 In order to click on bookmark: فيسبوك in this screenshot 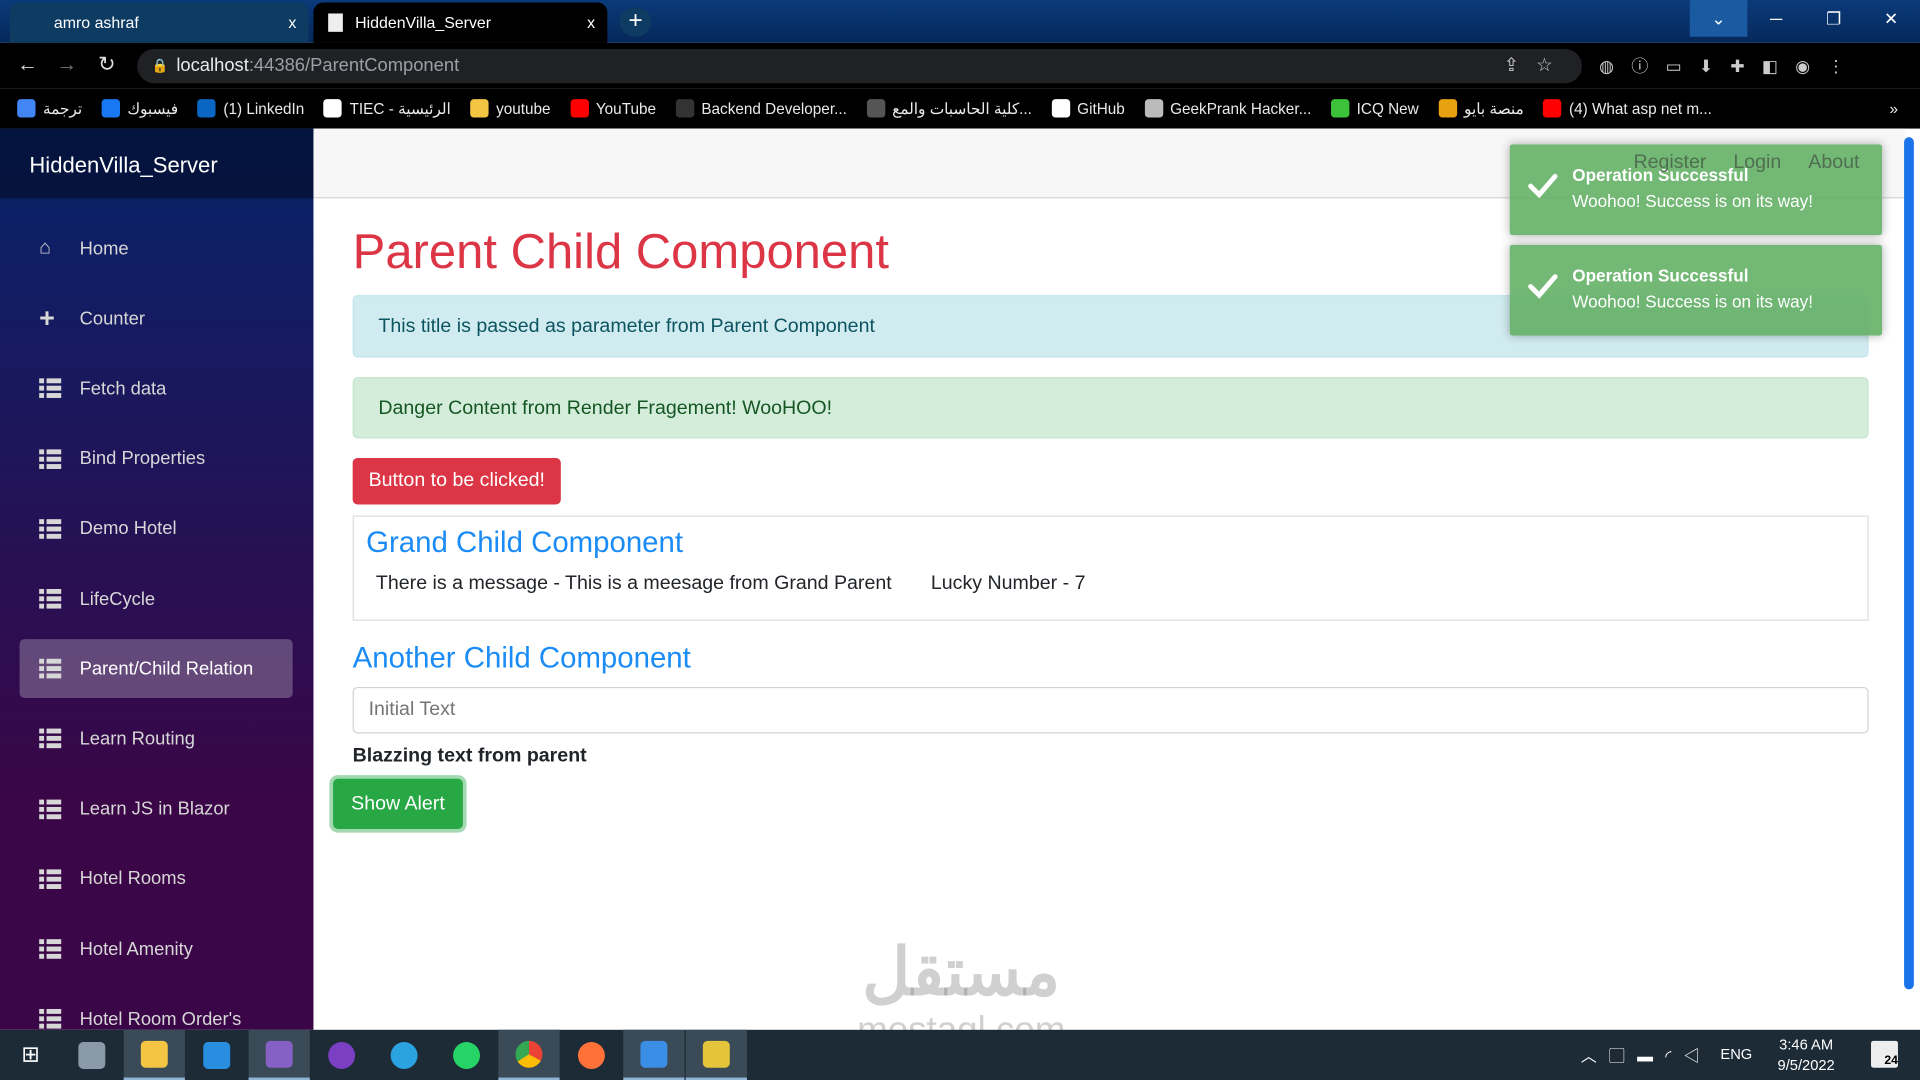, I will do `click(139, 108)`.